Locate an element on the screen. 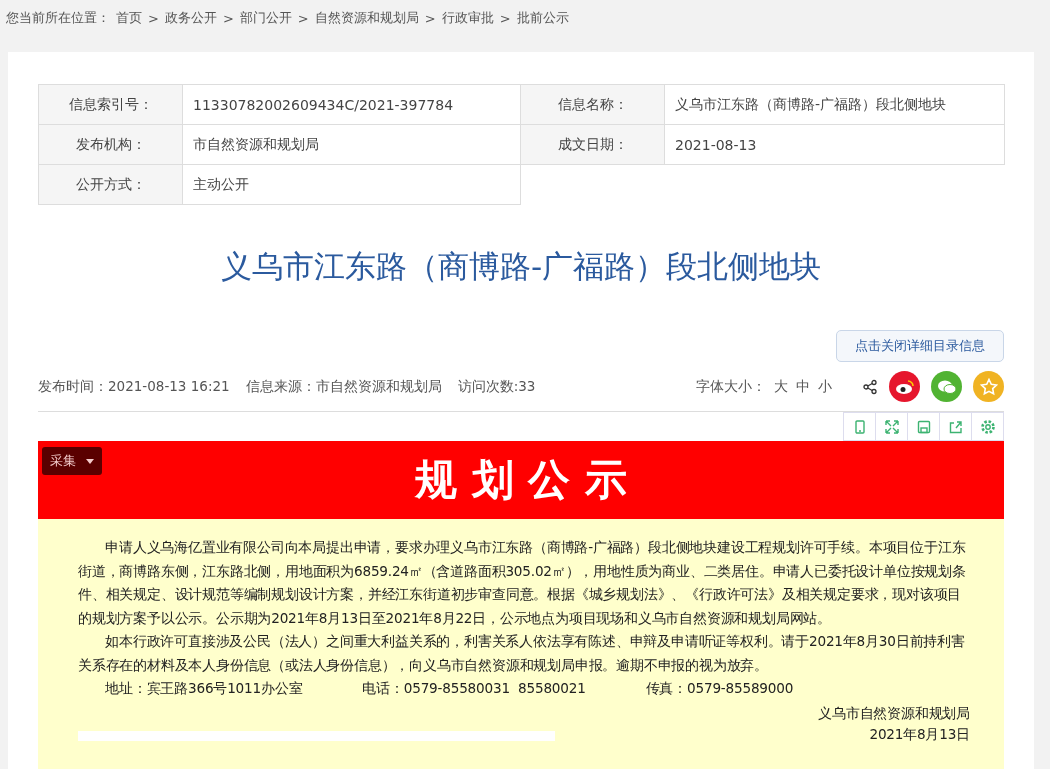 Image resolution: width=1050 pixels, height=769 pixels. export-icon is located at coordinates (955, 426).